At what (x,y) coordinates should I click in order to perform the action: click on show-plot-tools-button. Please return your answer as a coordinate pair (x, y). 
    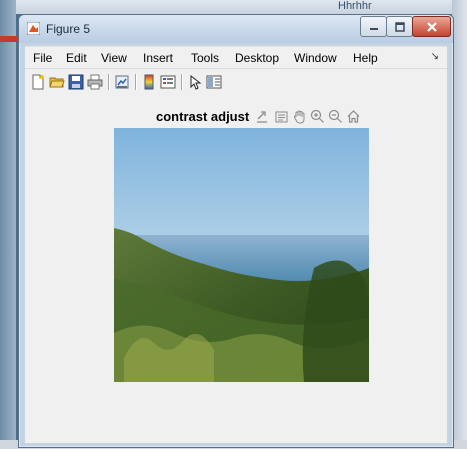
    Looking at the image, I should click on (214, 82).